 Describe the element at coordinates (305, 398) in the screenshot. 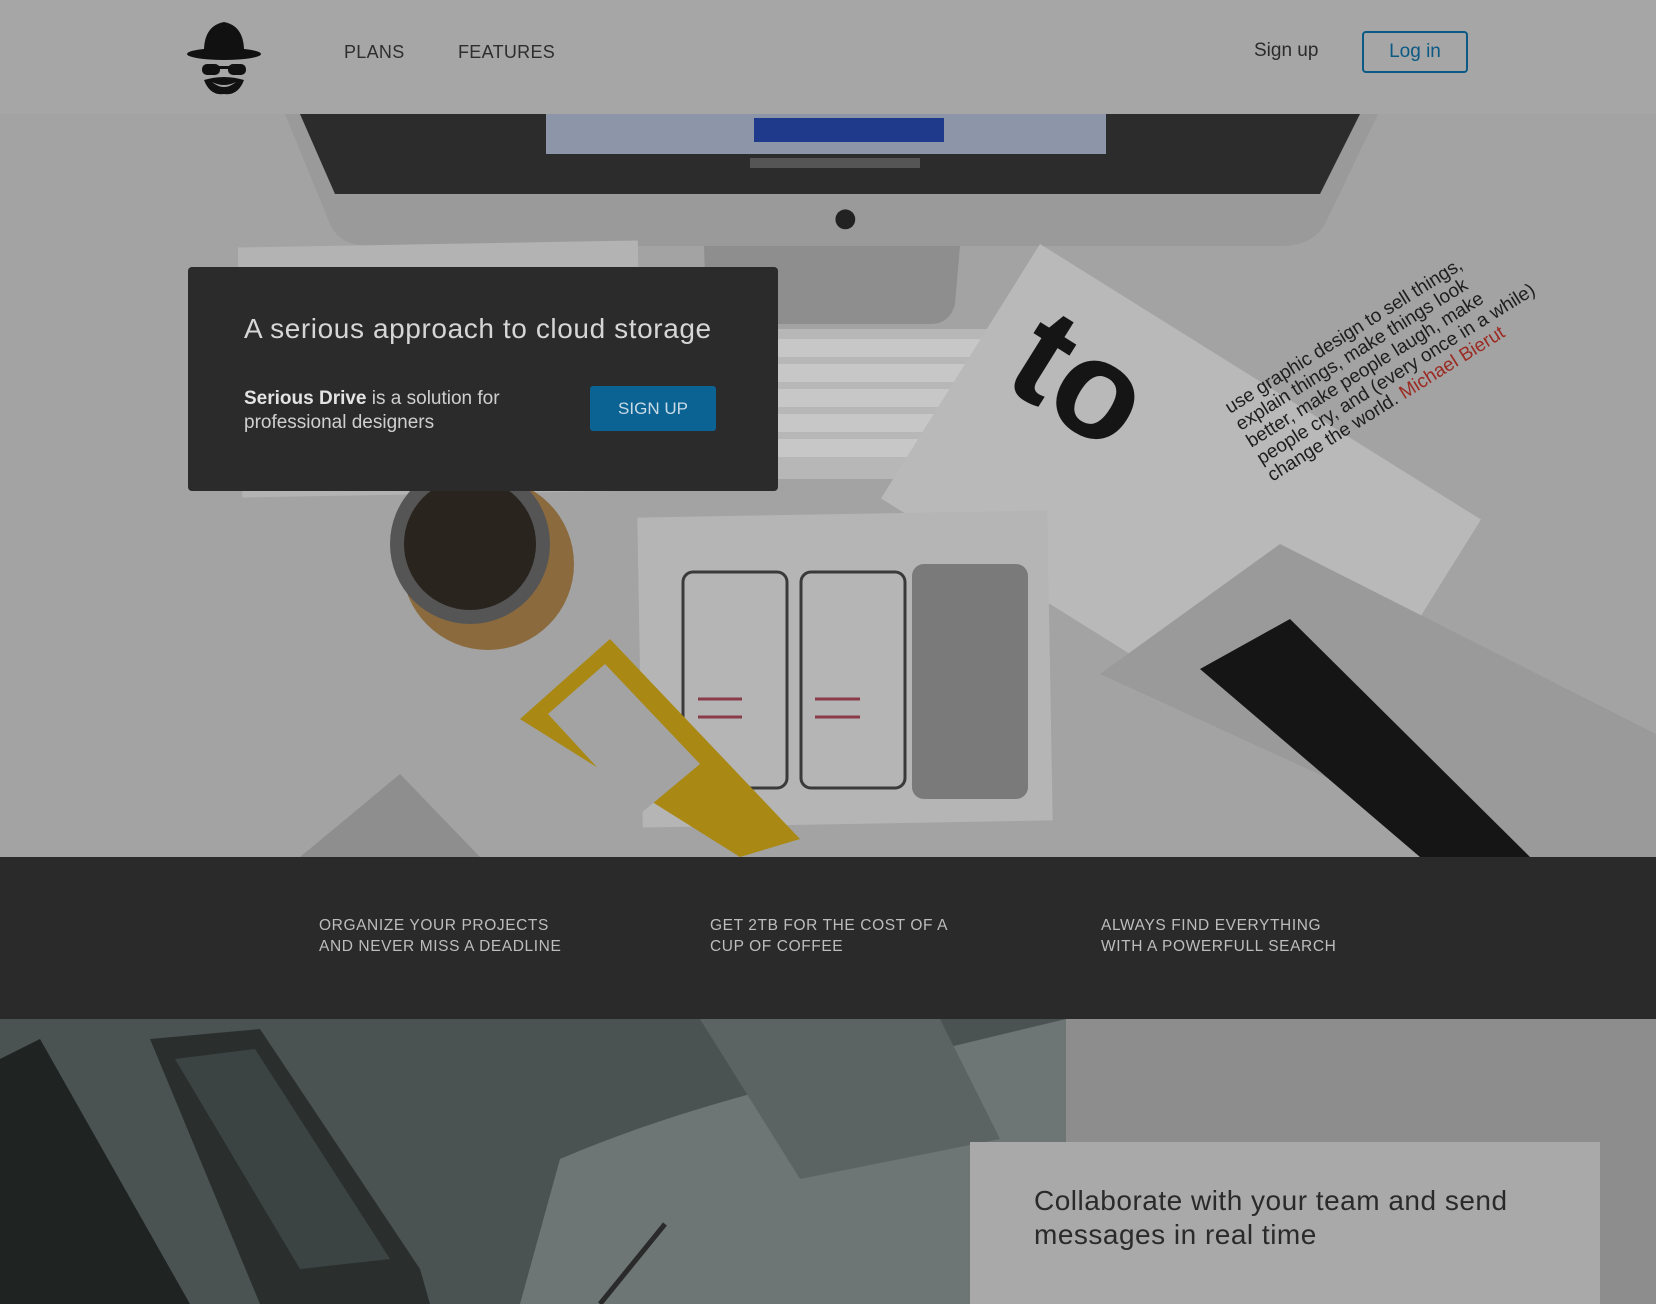

I see `hero-brand-name: Serious Drive` at that location.